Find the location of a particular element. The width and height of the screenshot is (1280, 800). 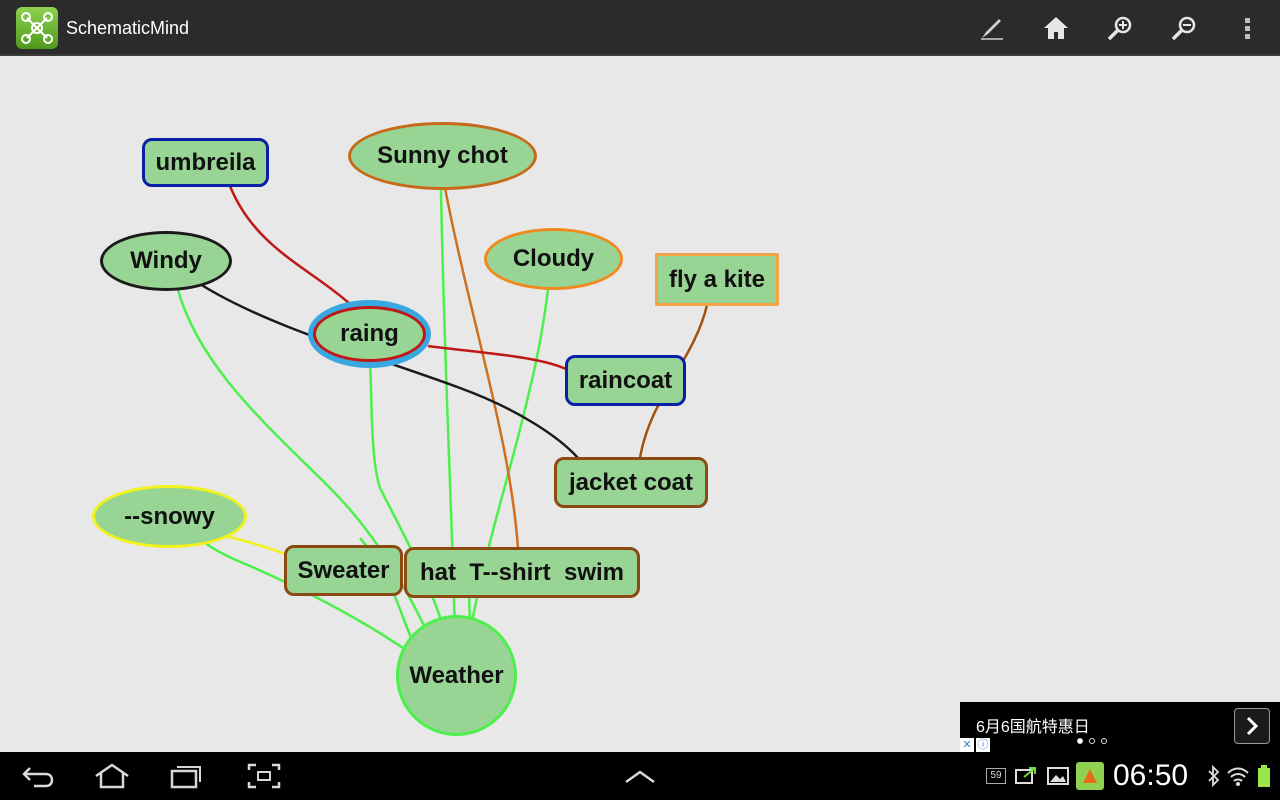

node-raing: raing is located at coordinates (369, 334).